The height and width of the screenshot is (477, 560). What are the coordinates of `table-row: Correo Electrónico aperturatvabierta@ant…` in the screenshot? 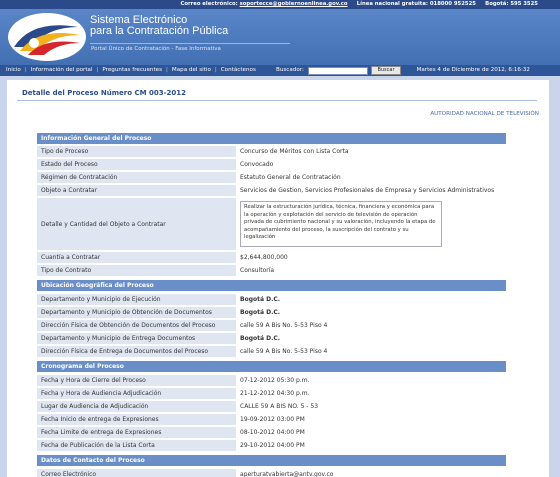 It's located at (271, 473).